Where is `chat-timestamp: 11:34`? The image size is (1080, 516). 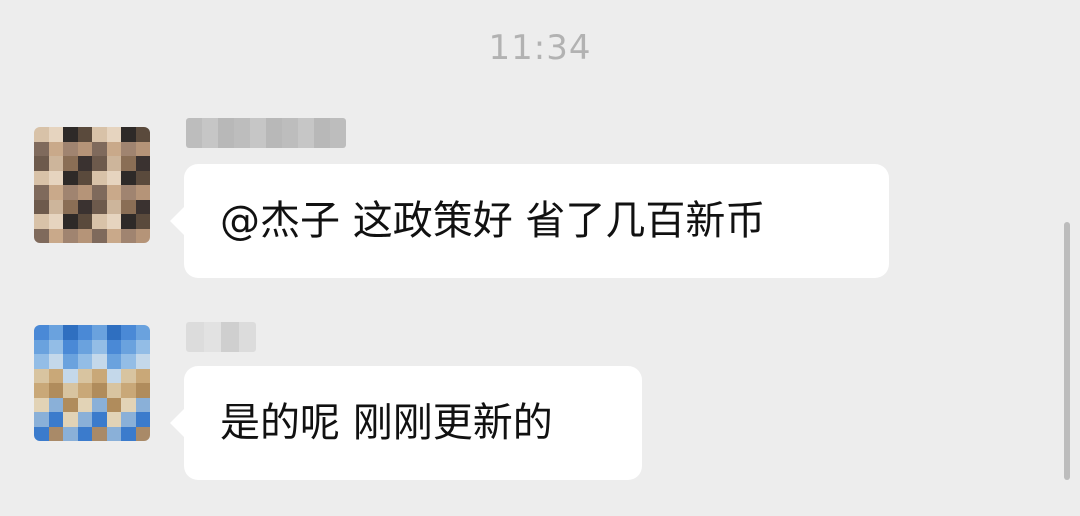
chat-timestamp: 11:34 is located at coordinates (540, 48).